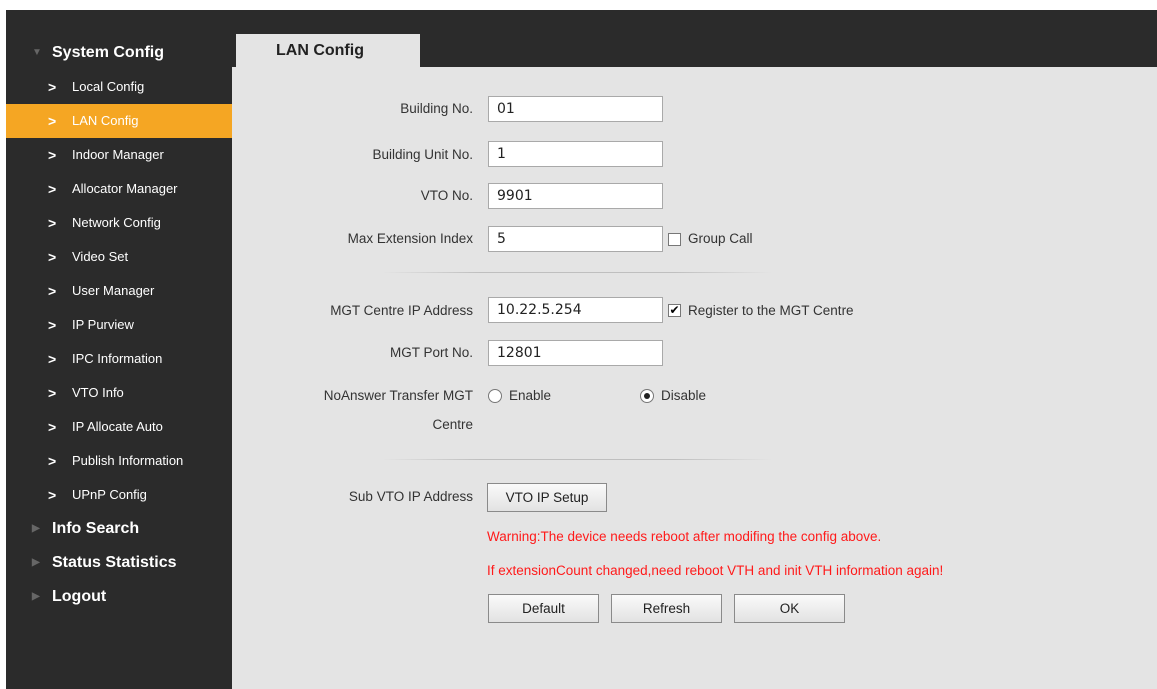  What do you see at coordinates (684, 395) in the screenshot?
I see `noanswer-disable-label: Disable` at bounding box center [684, 395].